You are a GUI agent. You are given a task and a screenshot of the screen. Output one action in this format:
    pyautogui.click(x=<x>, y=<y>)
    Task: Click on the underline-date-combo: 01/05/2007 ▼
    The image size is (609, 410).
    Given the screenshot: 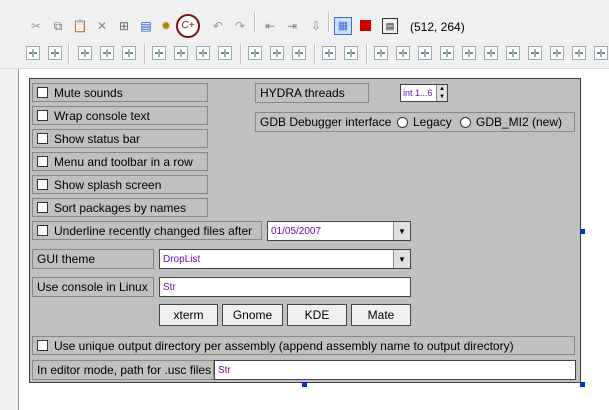 What is the action you would take?
    pyautogui.click(x=339, y=231)
    